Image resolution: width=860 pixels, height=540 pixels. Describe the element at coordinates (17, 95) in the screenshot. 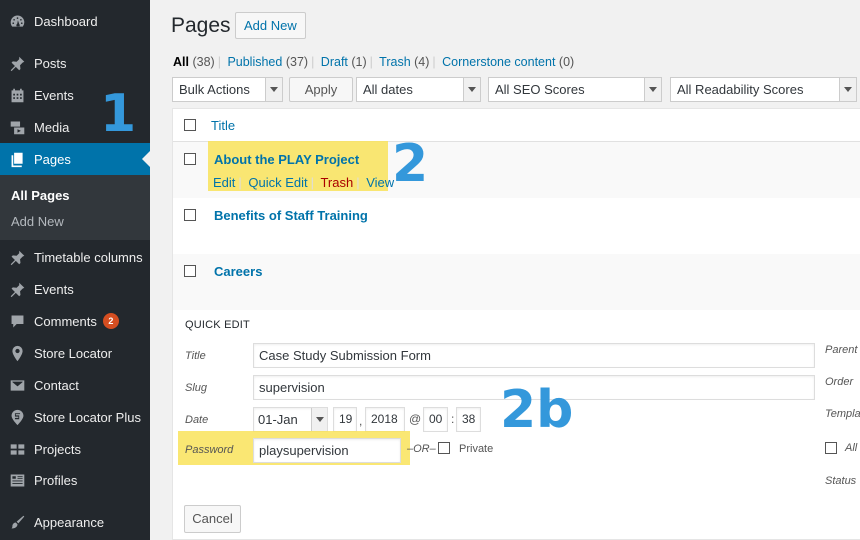

I see `calendar-icon` at that location.